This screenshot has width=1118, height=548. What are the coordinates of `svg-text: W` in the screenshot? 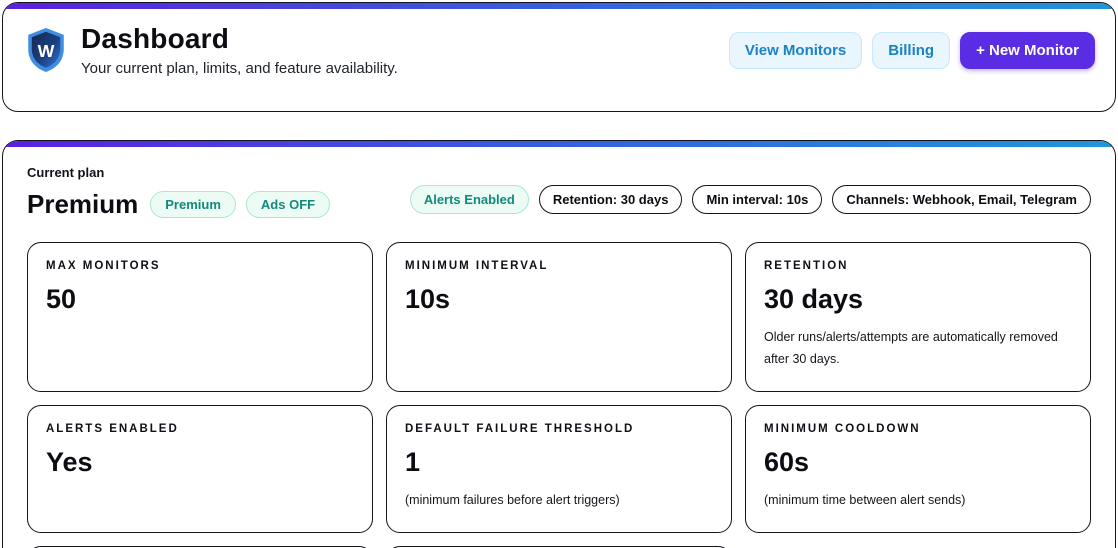 It's located at (46, 51).